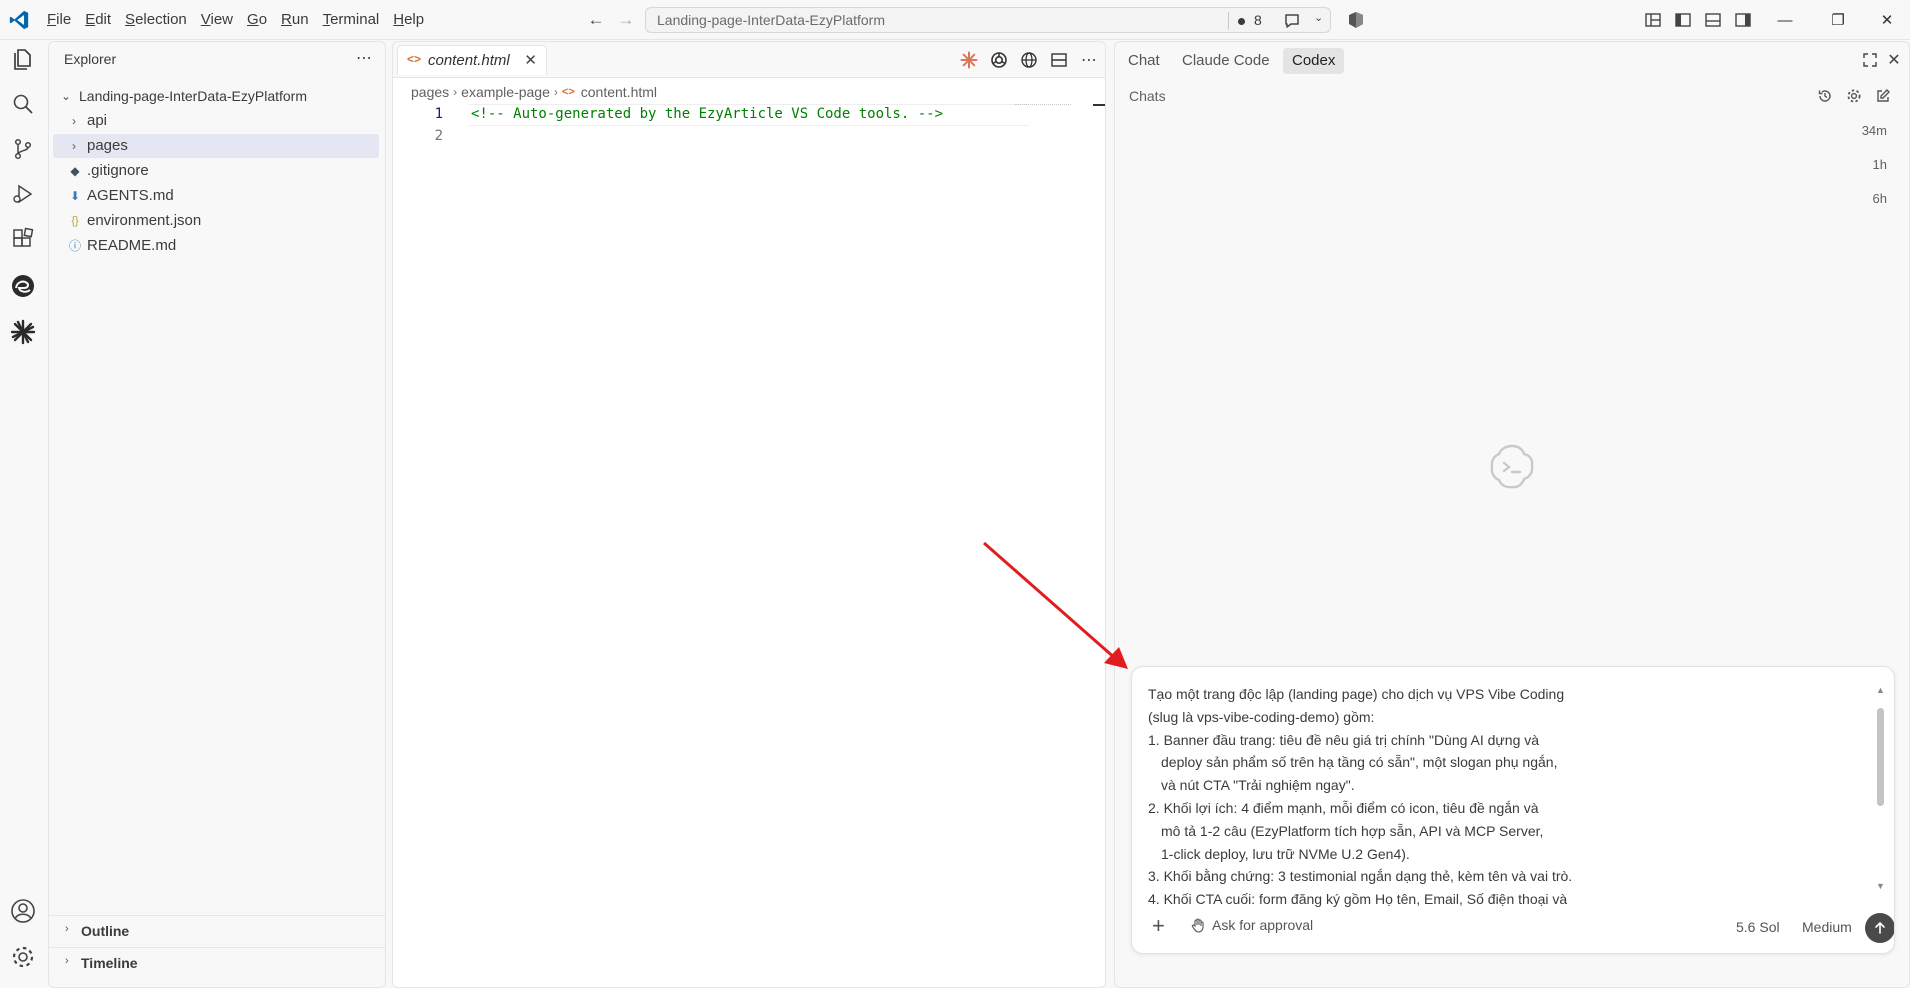 The width and height of the screenshot is (1910, 988). I want to click on breadcrumb-item: pages, so click(430, 92).